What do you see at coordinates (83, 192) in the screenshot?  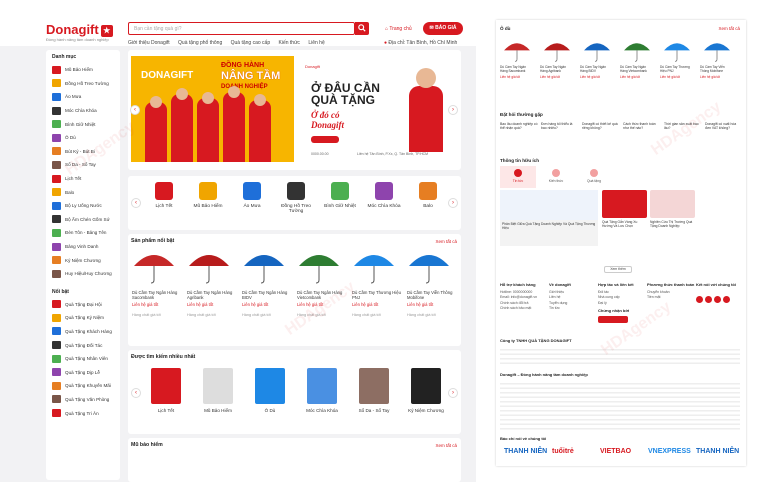 I see `sidebar-item: Balo` at bounding box center [83, 192].